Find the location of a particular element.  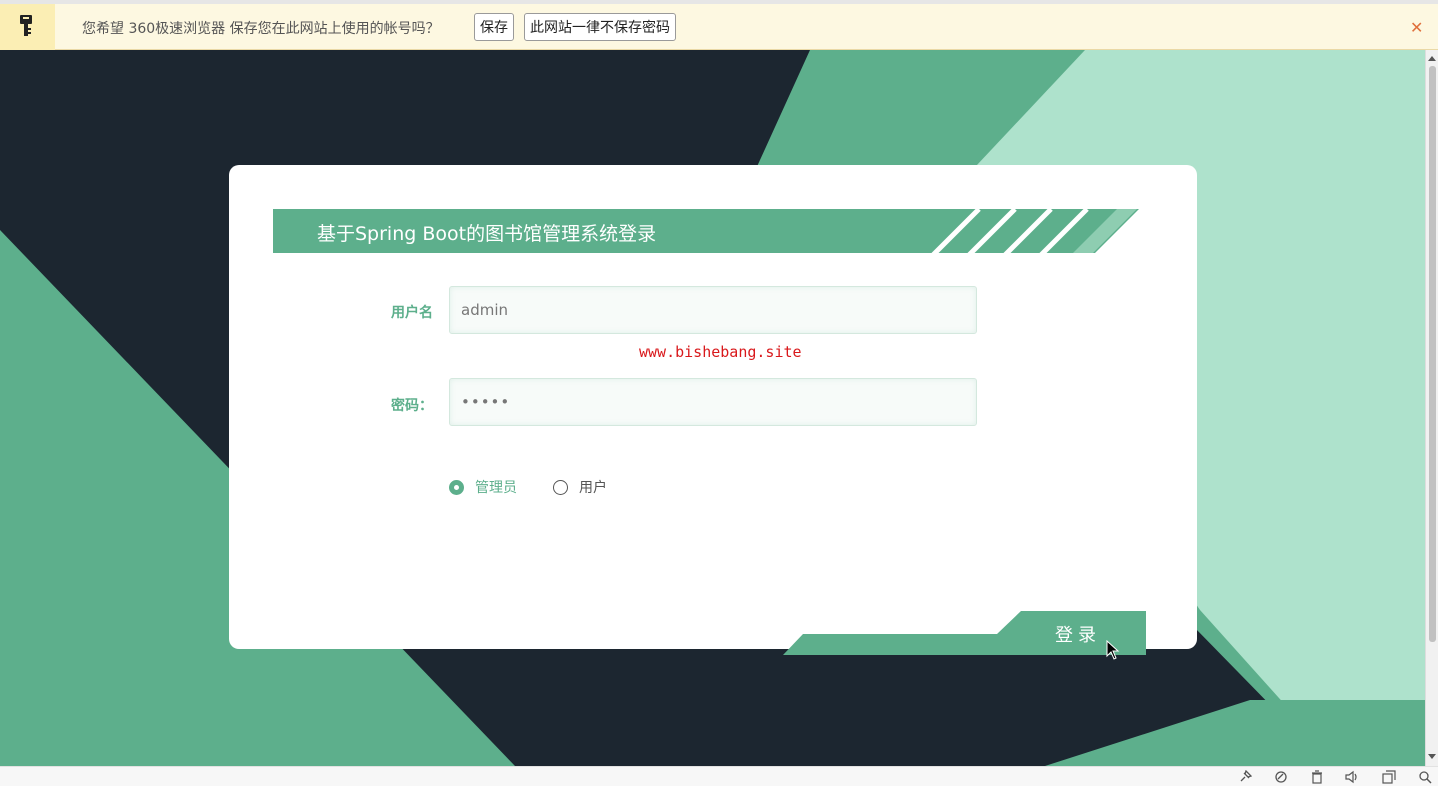

browser-status-bar is located at coordinates (719, 776).